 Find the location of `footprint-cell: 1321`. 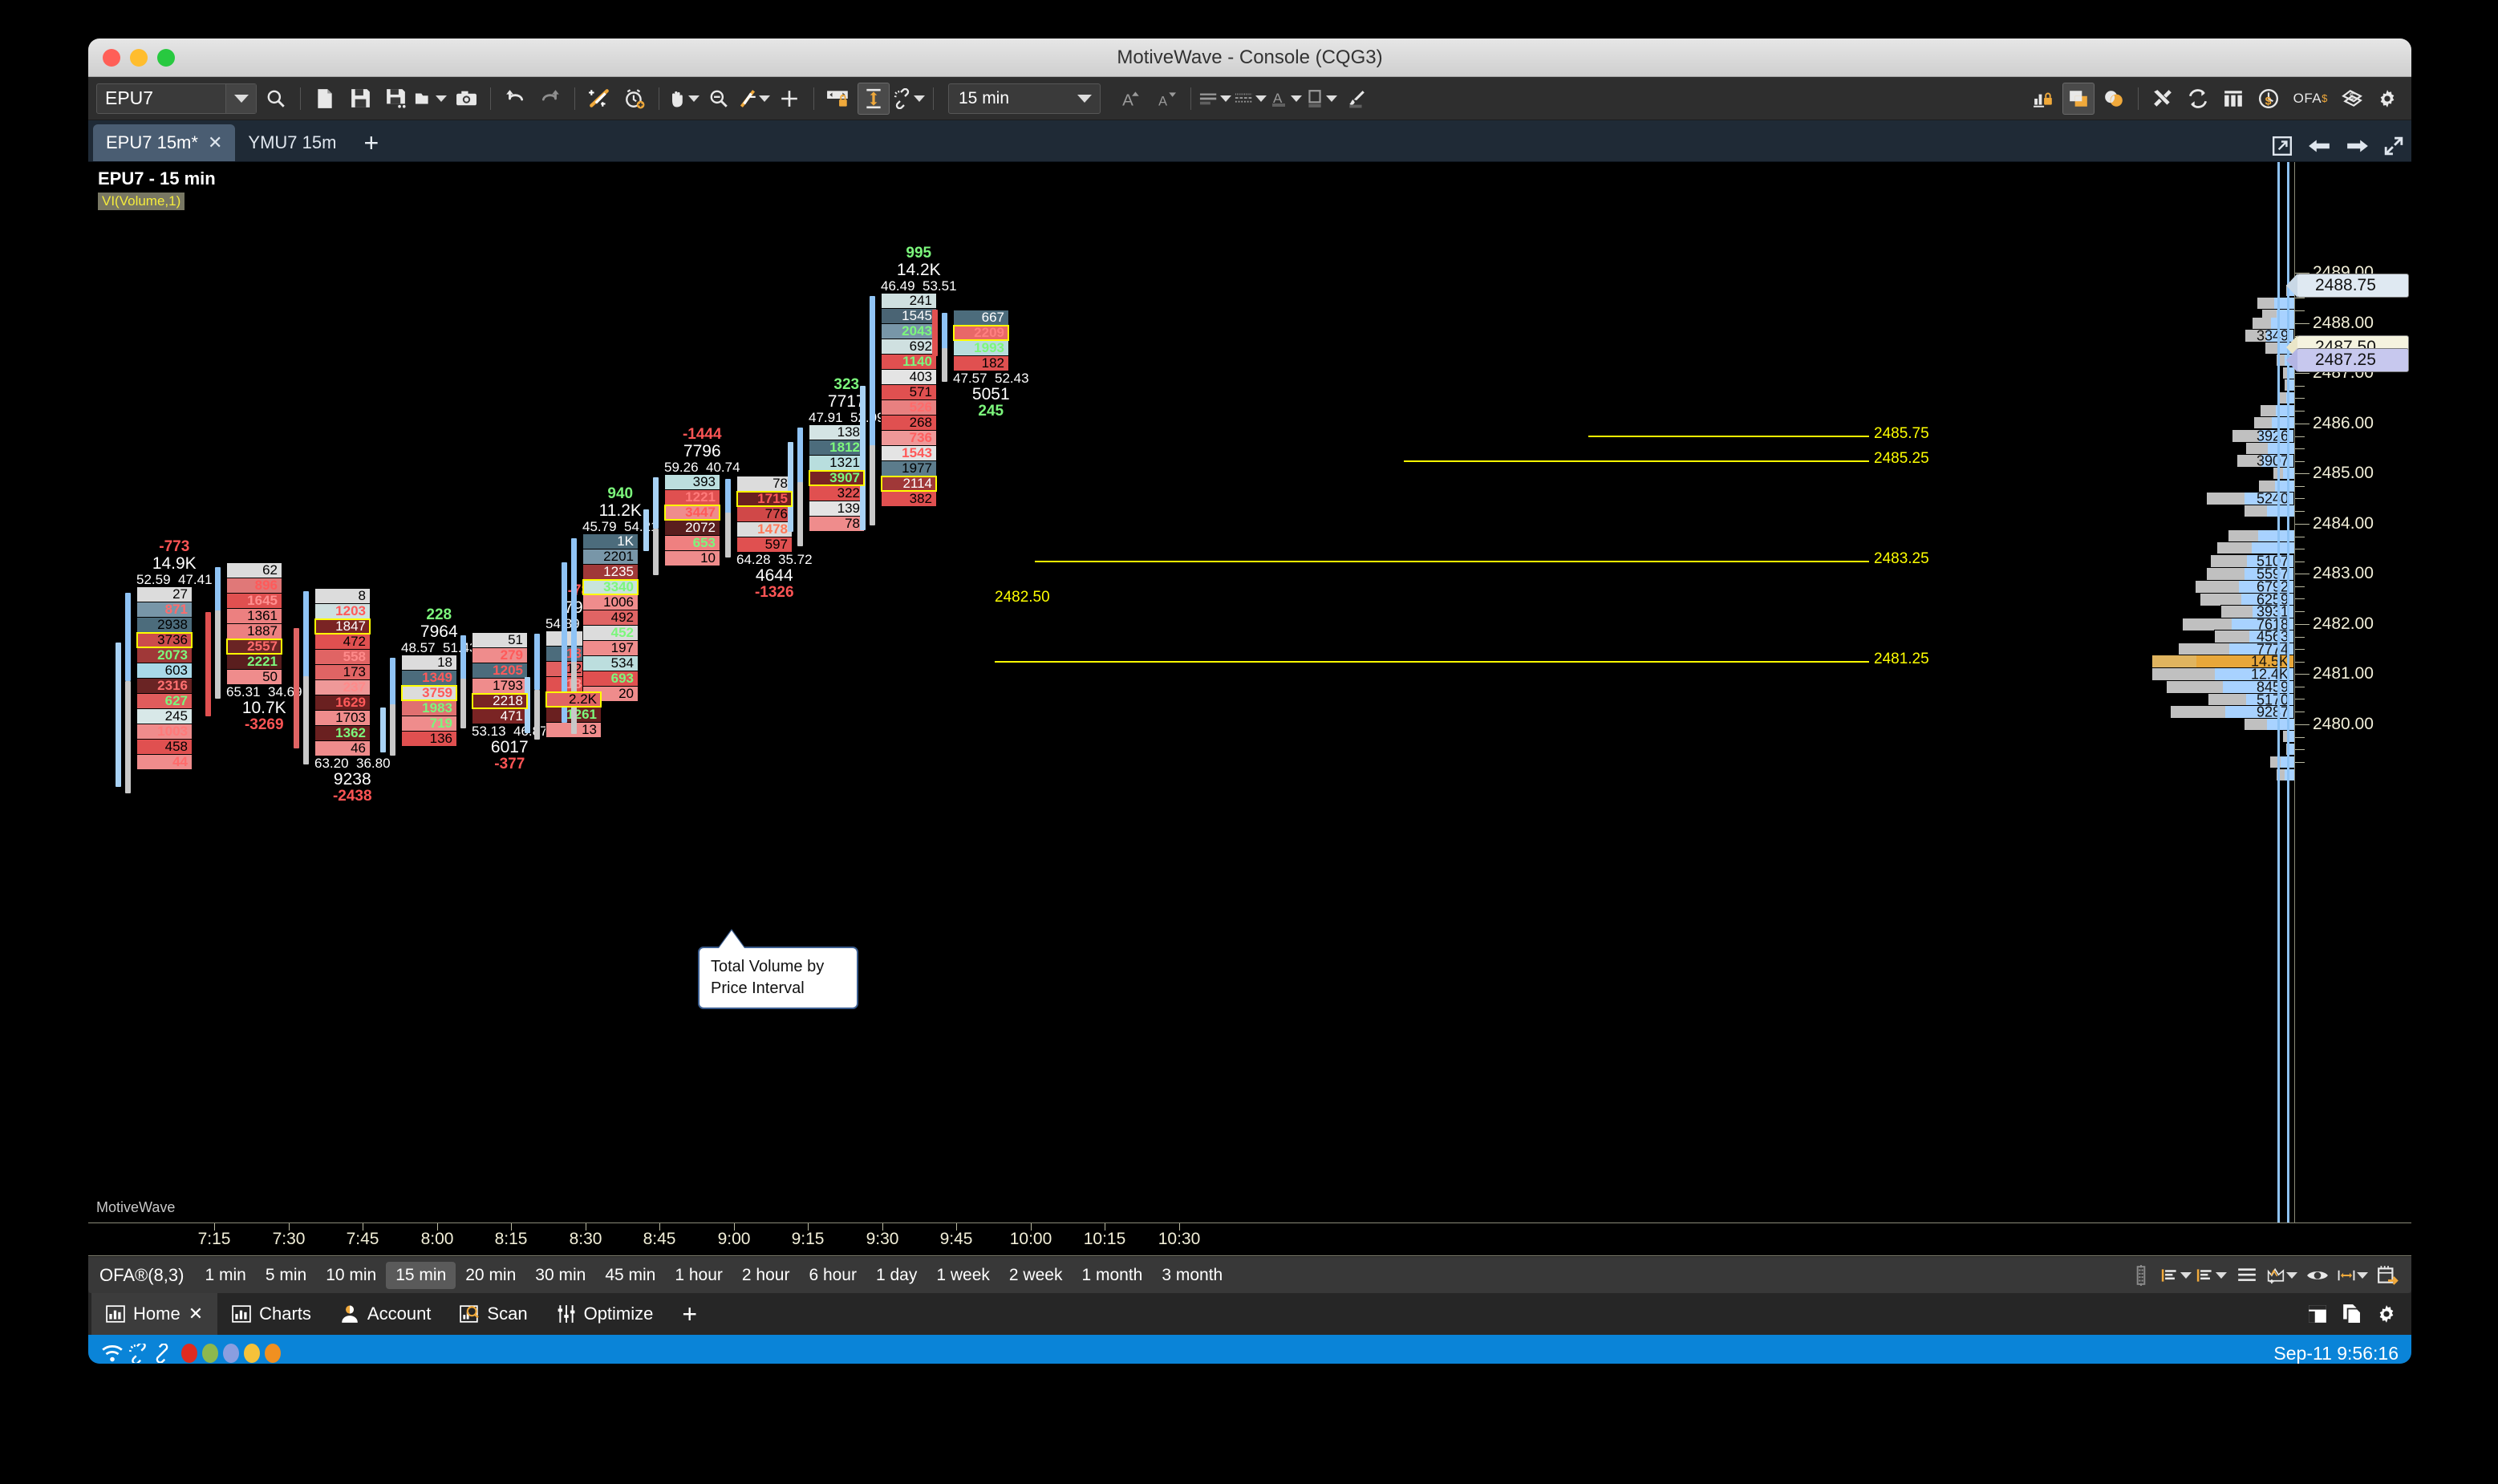

footprint-cell: 1321 is located at coordinates (837, 463).